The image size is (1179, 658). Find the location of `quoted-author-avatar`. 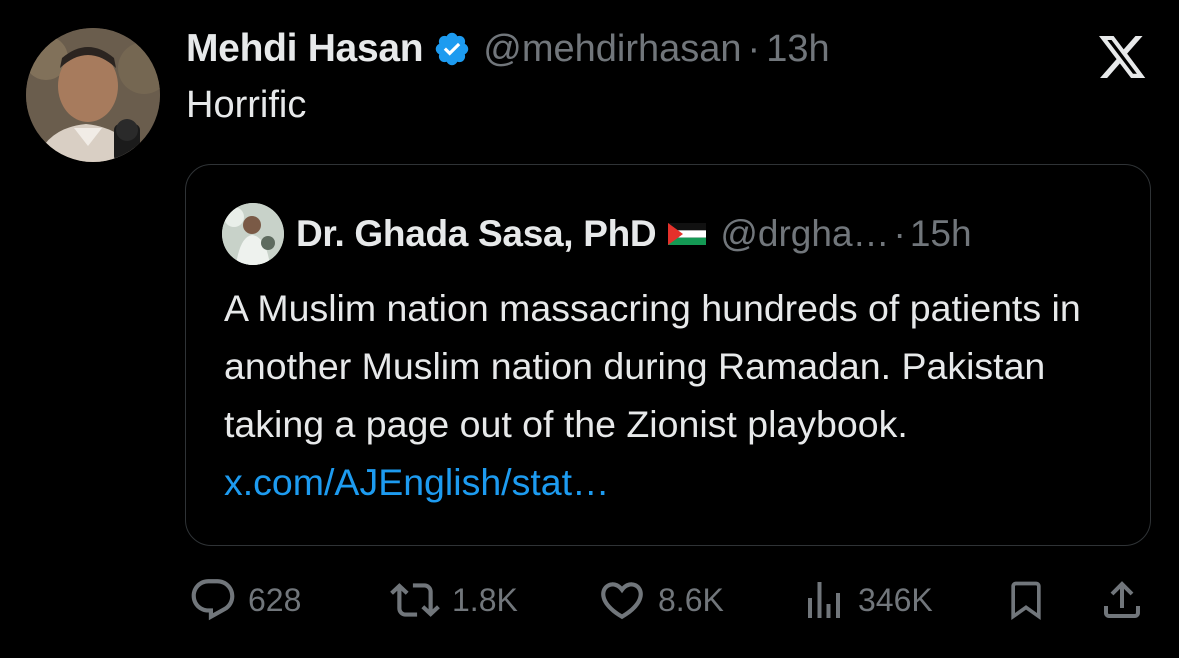

quoted-author-avatar is located at coordinates (253, 234).